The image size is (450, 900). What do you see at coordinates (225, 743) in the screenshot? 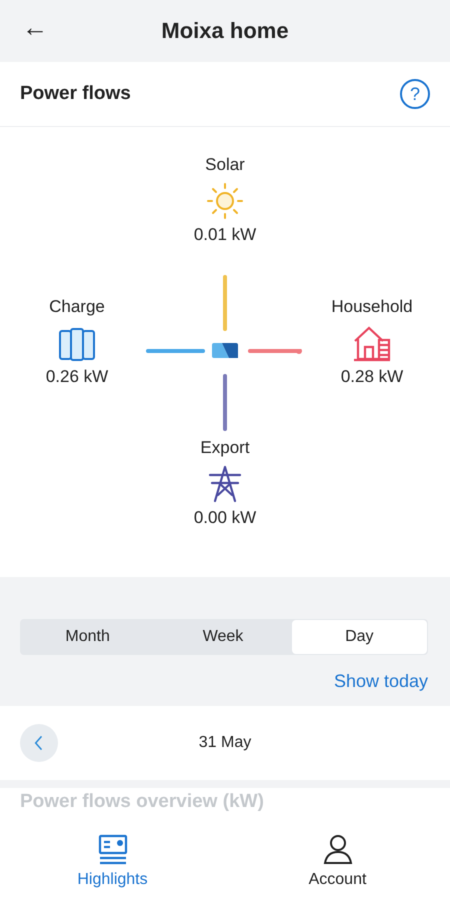
I see `date-label: 31 May` at bounding box center [225, 743].